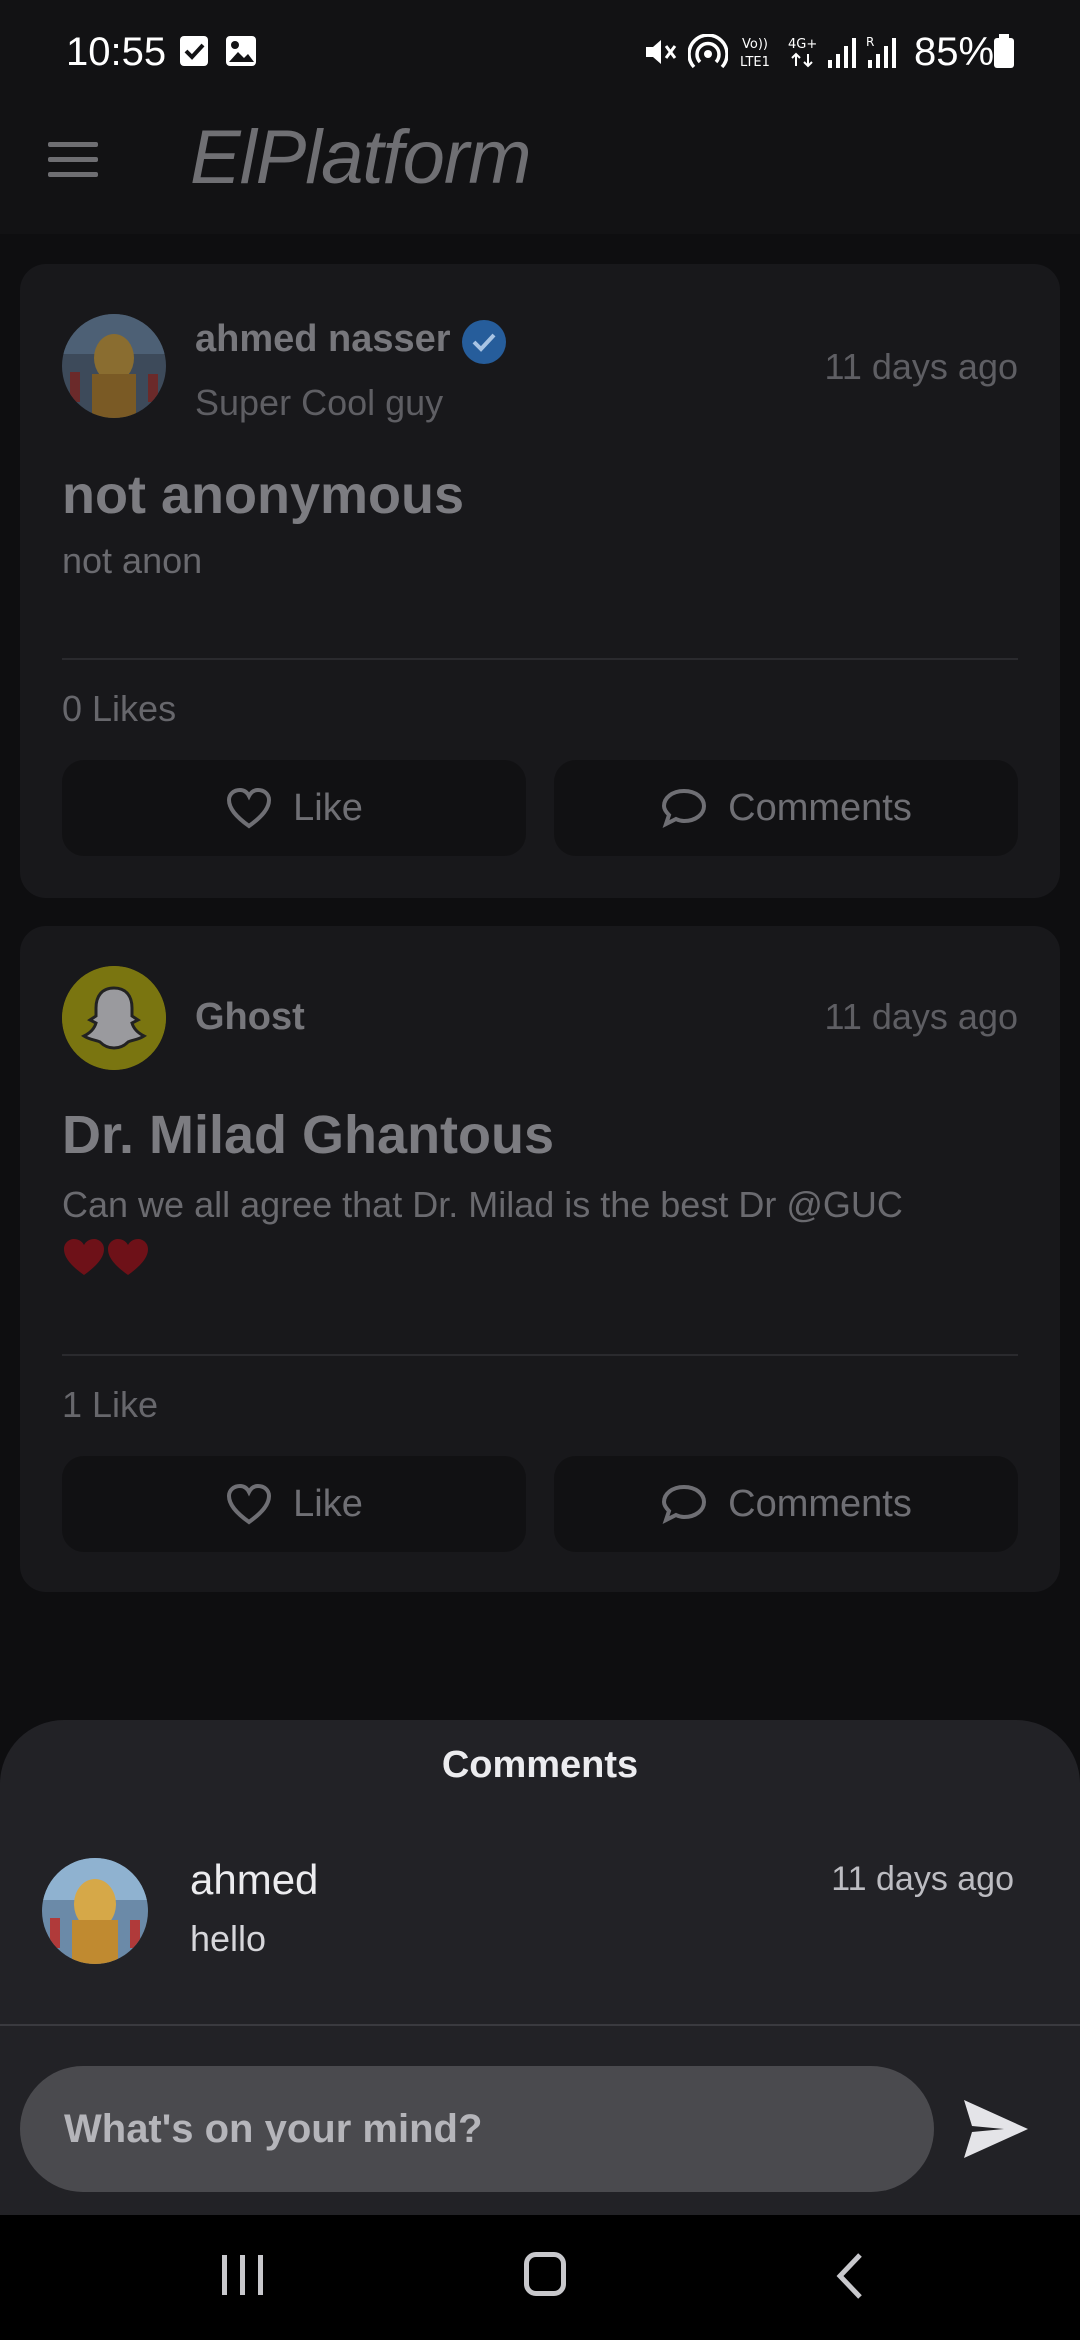 This screenshot has height=2340, width=1080. What do you see at coordinates (73, 160) in the screenshot?
I see `hamburger-menu-icon` at bounding box center [73, 160].